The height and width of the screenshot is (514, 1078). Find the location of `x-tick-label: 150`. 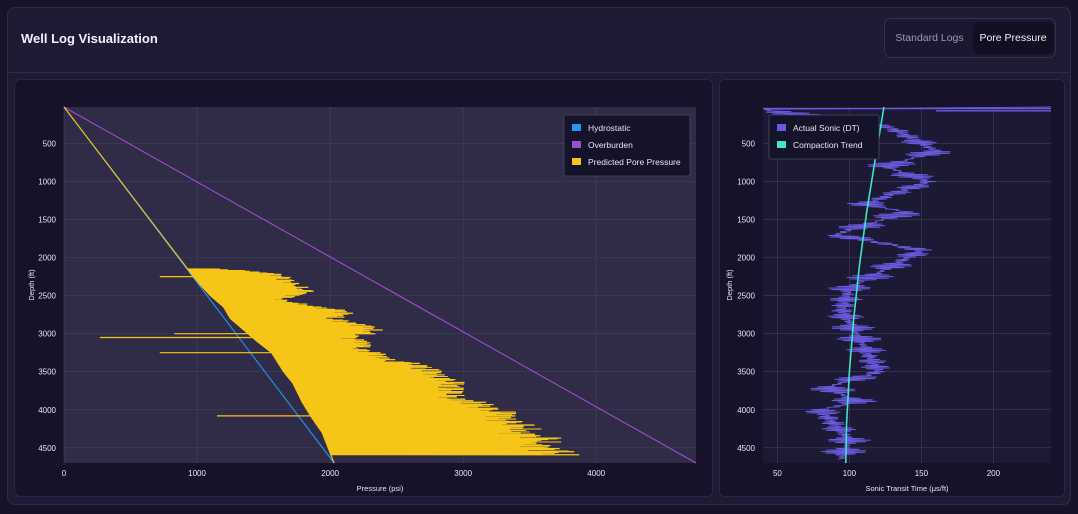

x-tick-label: 150 is located at coordinates (922, 473).